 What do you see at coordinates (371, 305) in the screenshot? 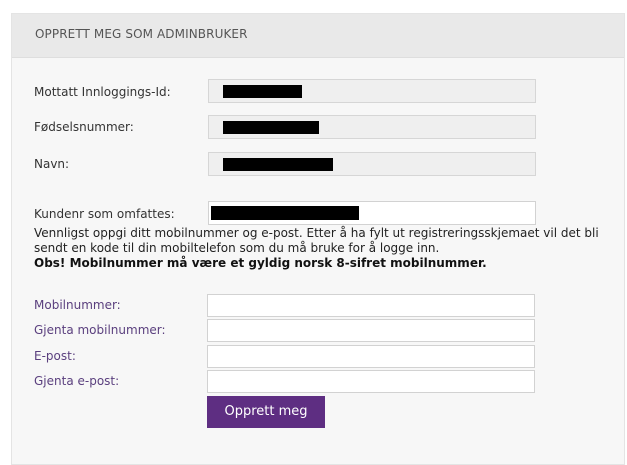
I see `mobile-input` at bounding box center [371, 305].